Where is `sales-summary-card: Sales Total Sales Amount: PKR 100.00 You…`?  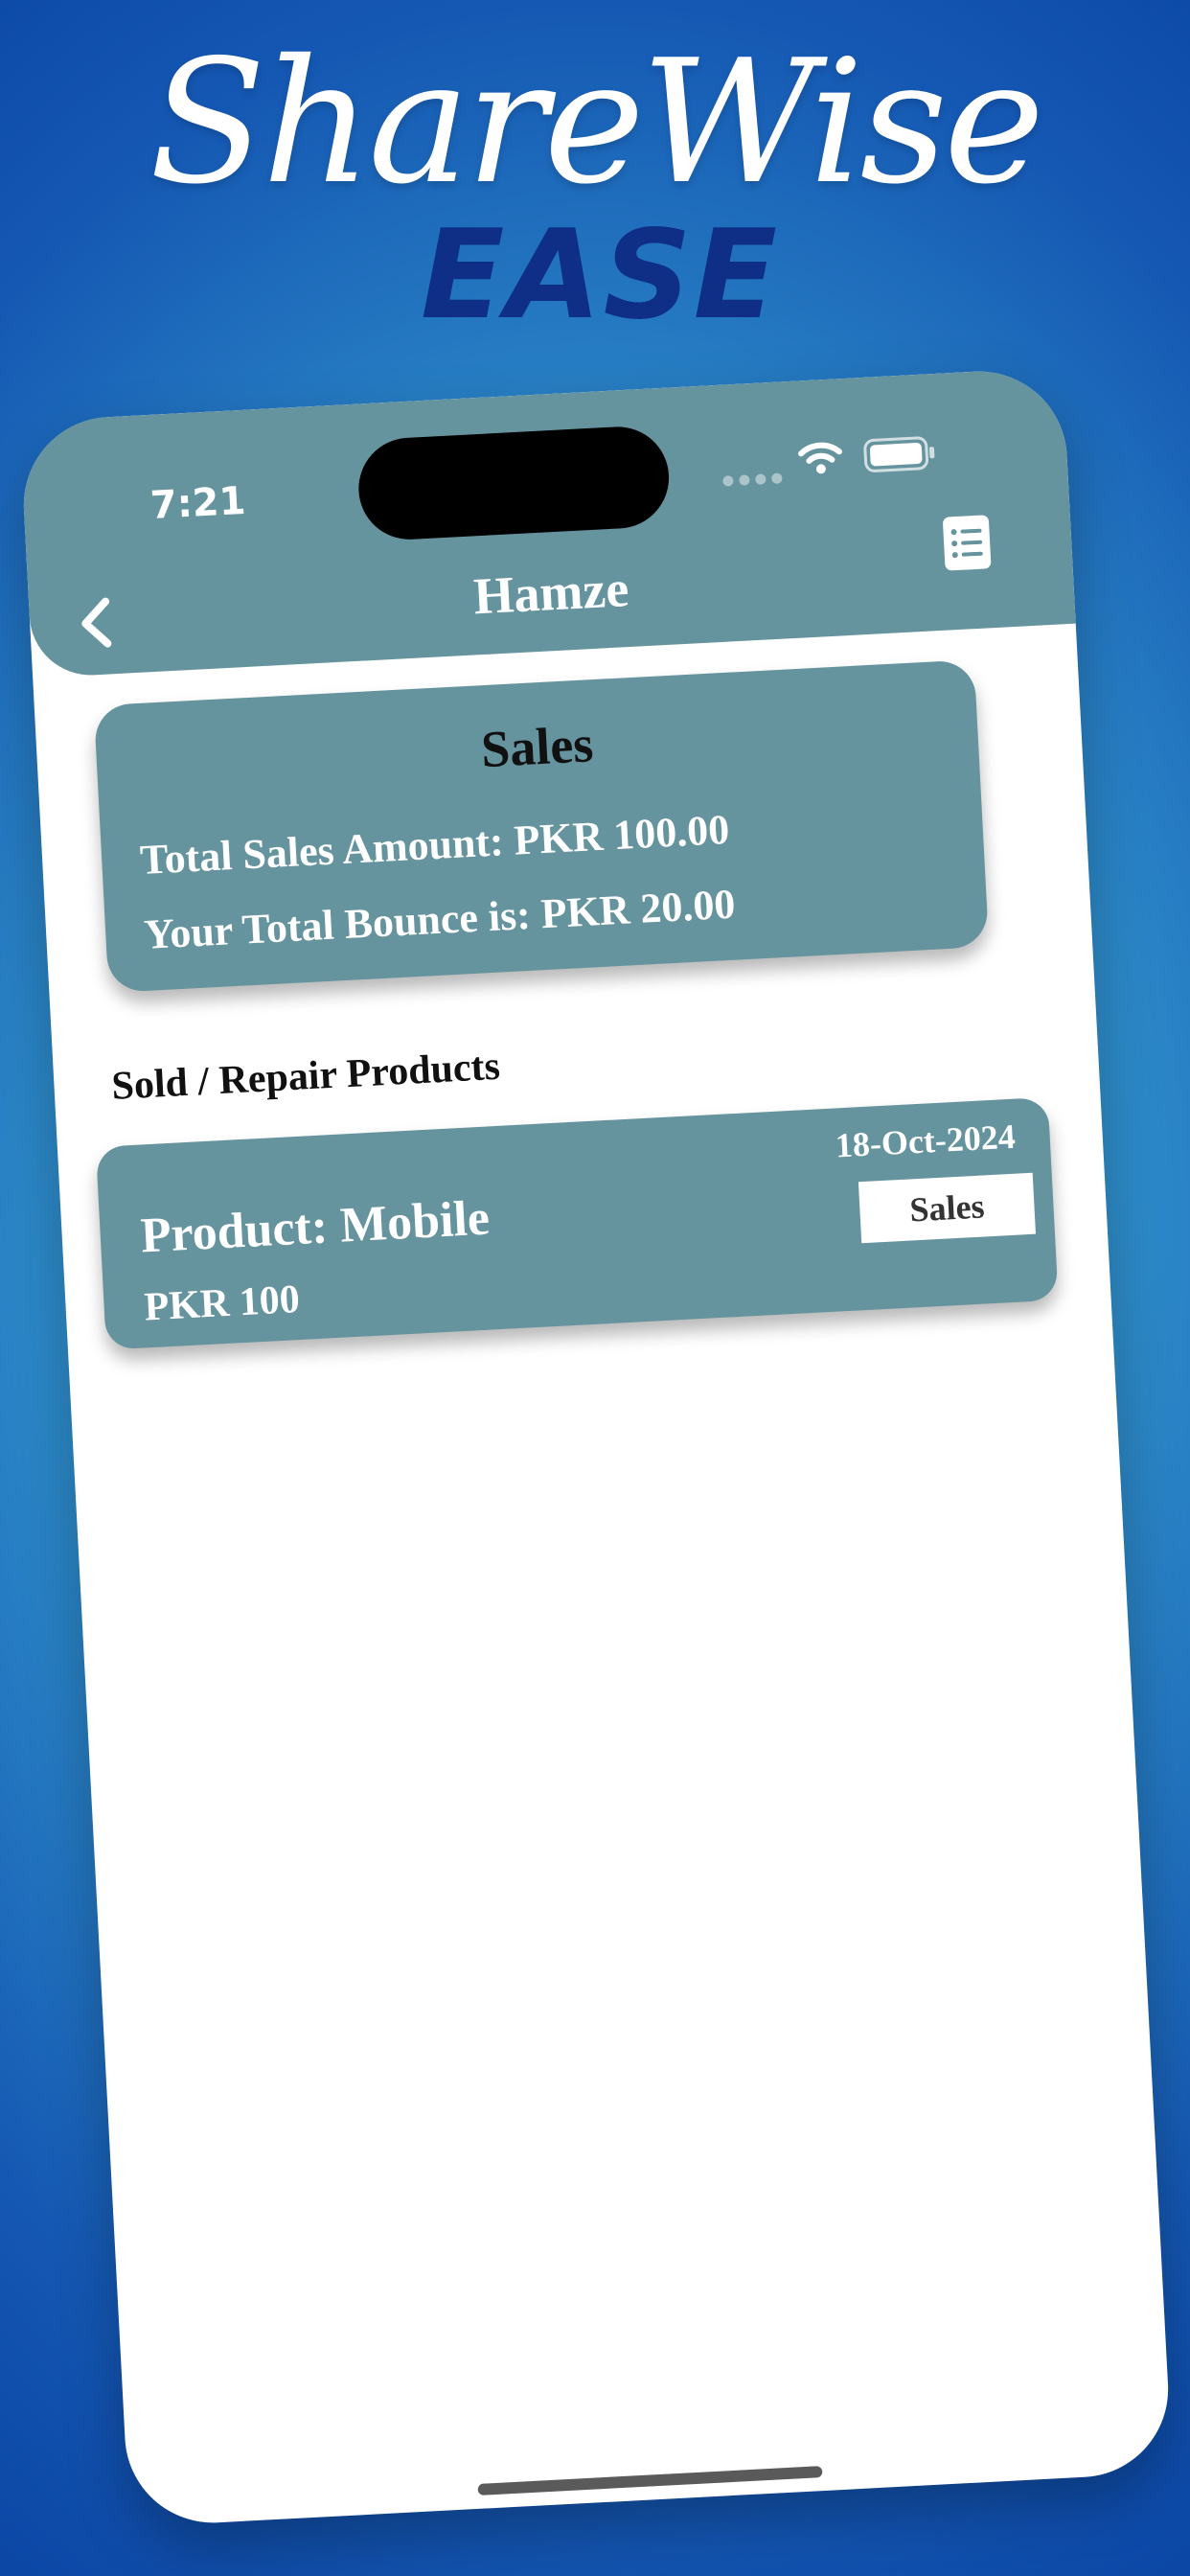 sales-summary-card: Sales Total Sales Amount: PKR 100.00 You… is located at coordinates (542, 826).